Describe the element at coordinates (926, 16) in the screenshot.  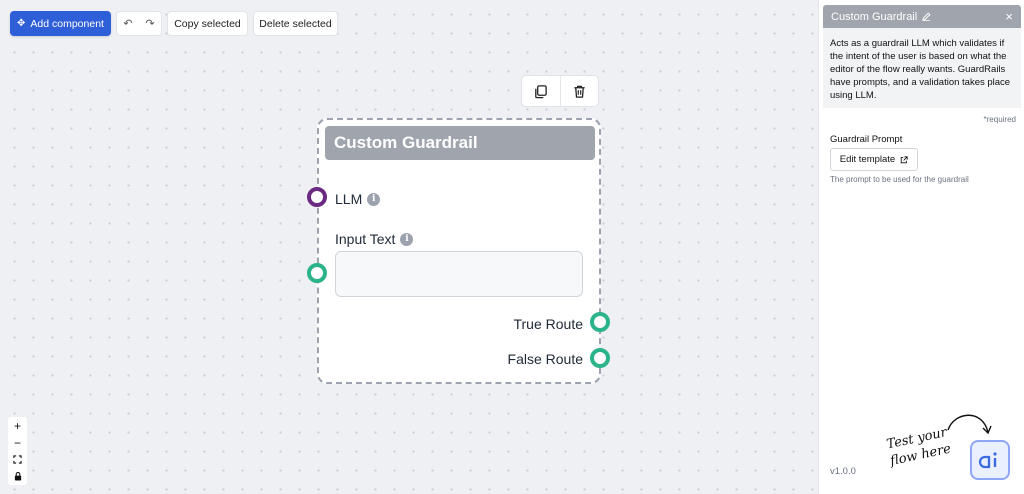
I see `edit-pencil-icon` at that location.